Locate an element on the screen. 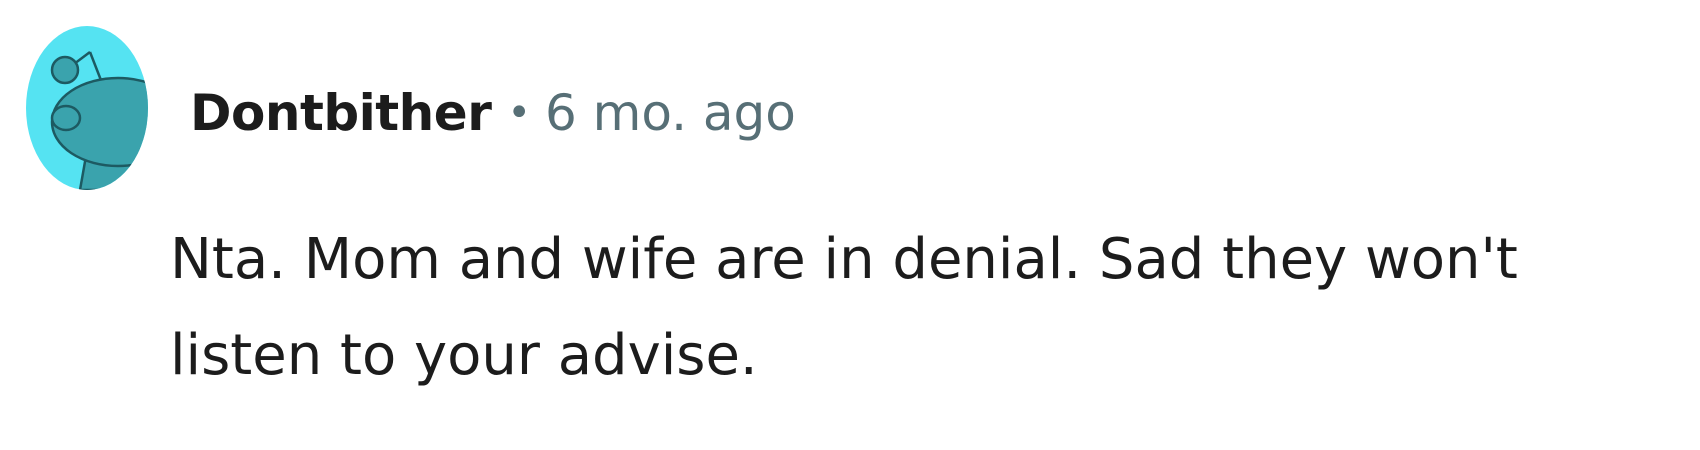  comment-timestamp: 6 mo. ago is located at coordinates (670, 113).